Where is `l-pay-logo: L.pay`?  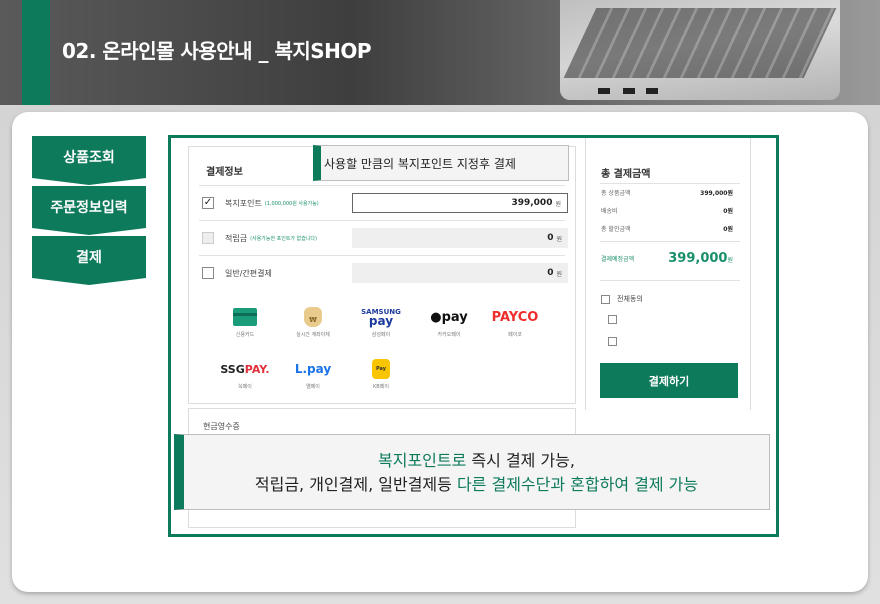 l-pay-logo: L.pay is located at coordinates (313, 369).